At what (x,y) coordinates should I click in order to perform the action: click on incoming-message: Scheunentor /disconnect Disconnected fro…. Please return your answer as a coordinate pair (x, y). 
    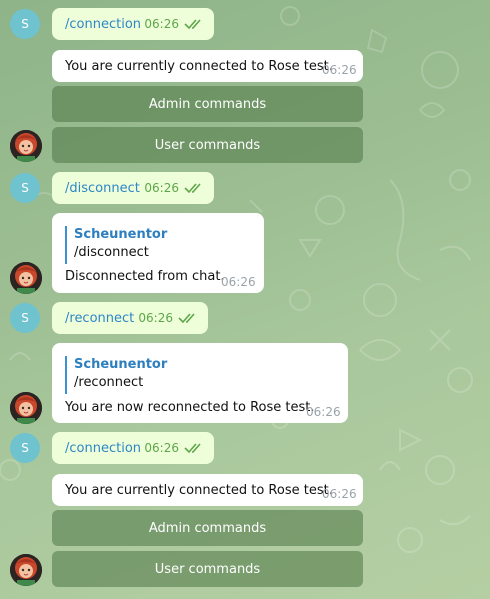
    Looking at the image, I should click on (158, 253).